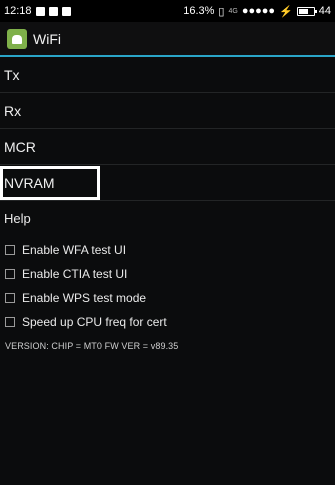 This screenshot has height=485, width=335. Describe the element at coordinates (92, 346) in the screenshot. I see `version-text: VERSION: CHIP = MT0 FW VER = v89.35` at that location.